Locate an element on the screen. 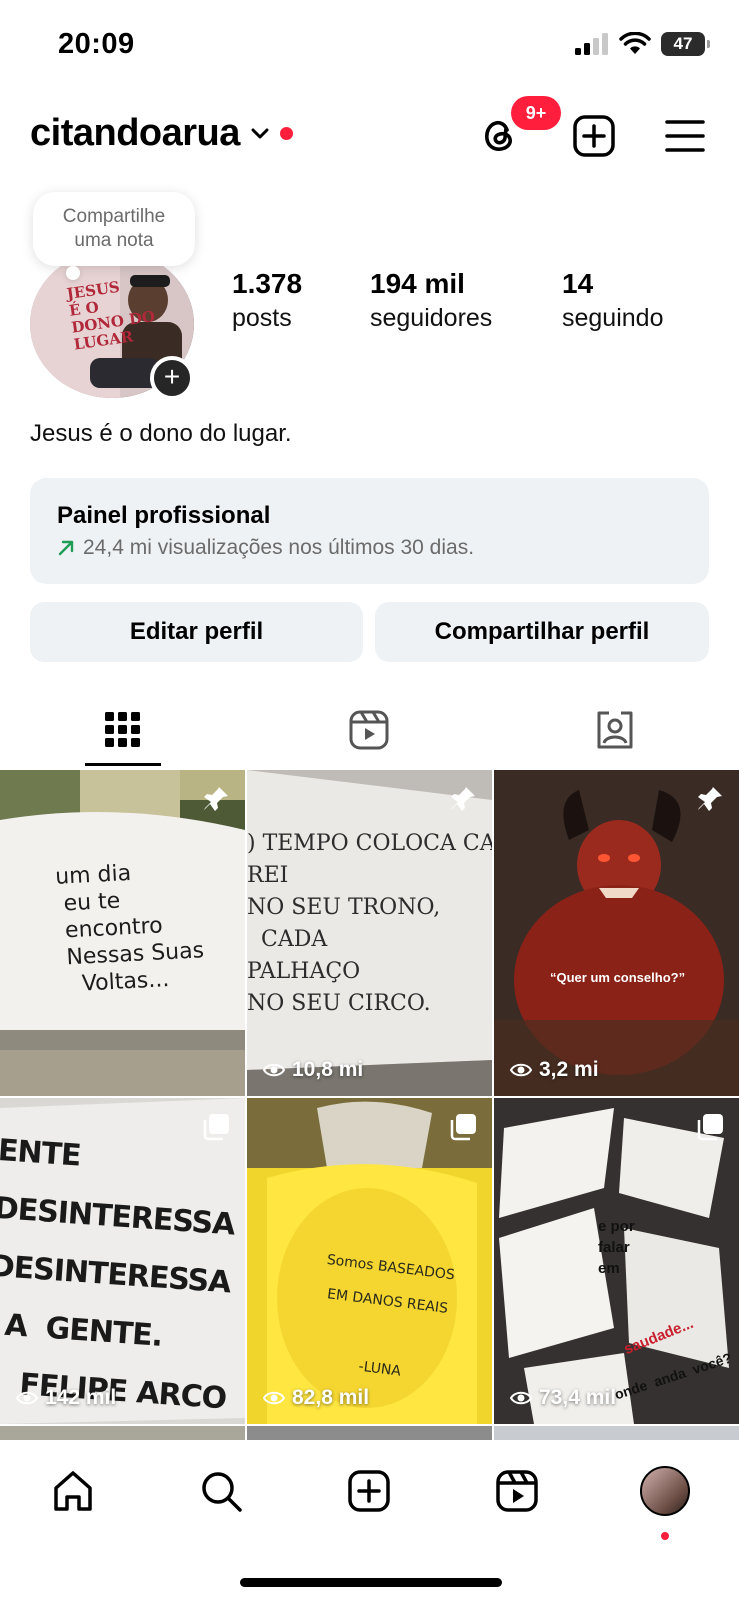 This screenshot has width=739, height=1600. search-icon is located at coordinates (222, 1492).